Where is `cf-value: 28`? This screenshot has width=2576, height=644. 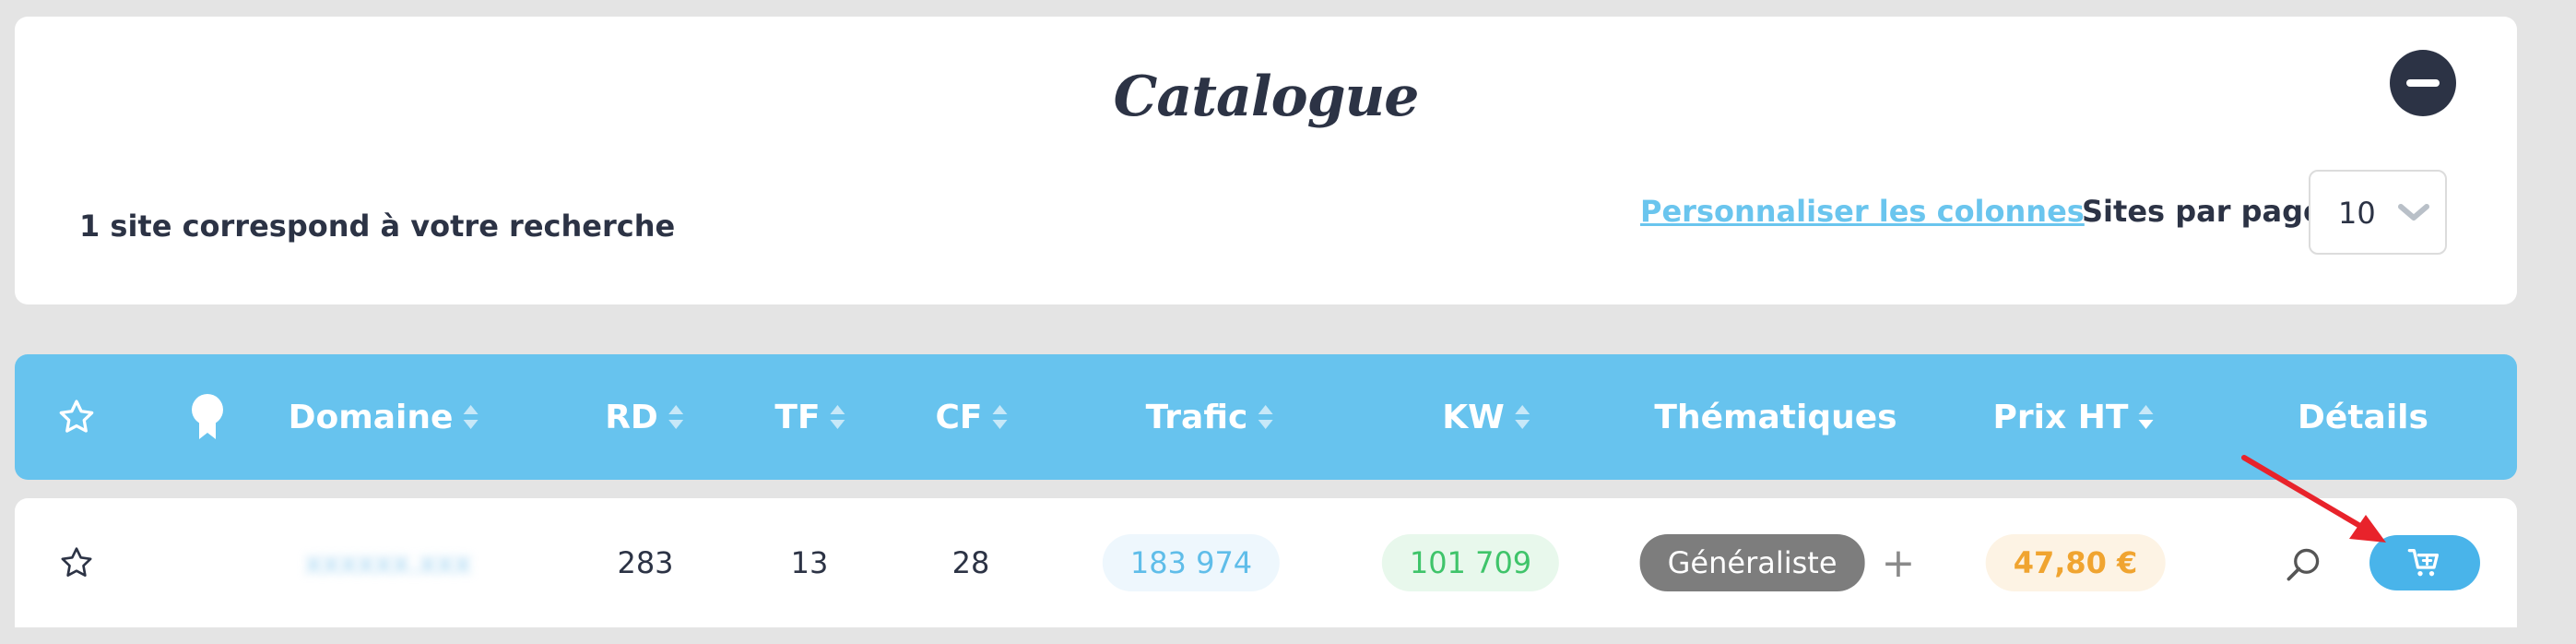 cf-value: 28 is located at coordinates (970, 562).